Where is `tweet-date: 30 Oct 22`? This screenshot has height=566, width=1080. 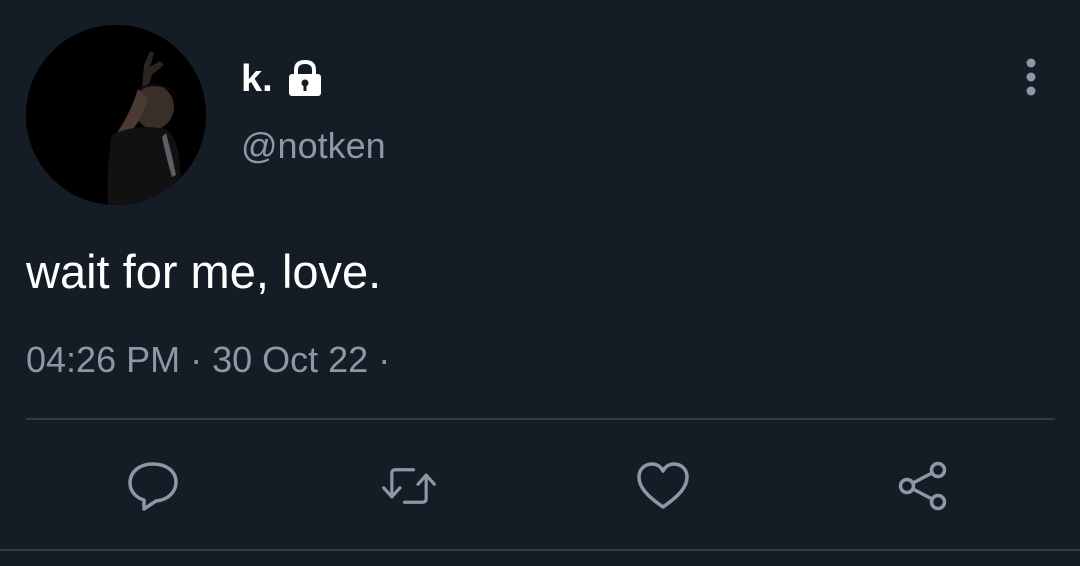 tweet-date: 30 Oct 22 is located at coordinates (290, 359).